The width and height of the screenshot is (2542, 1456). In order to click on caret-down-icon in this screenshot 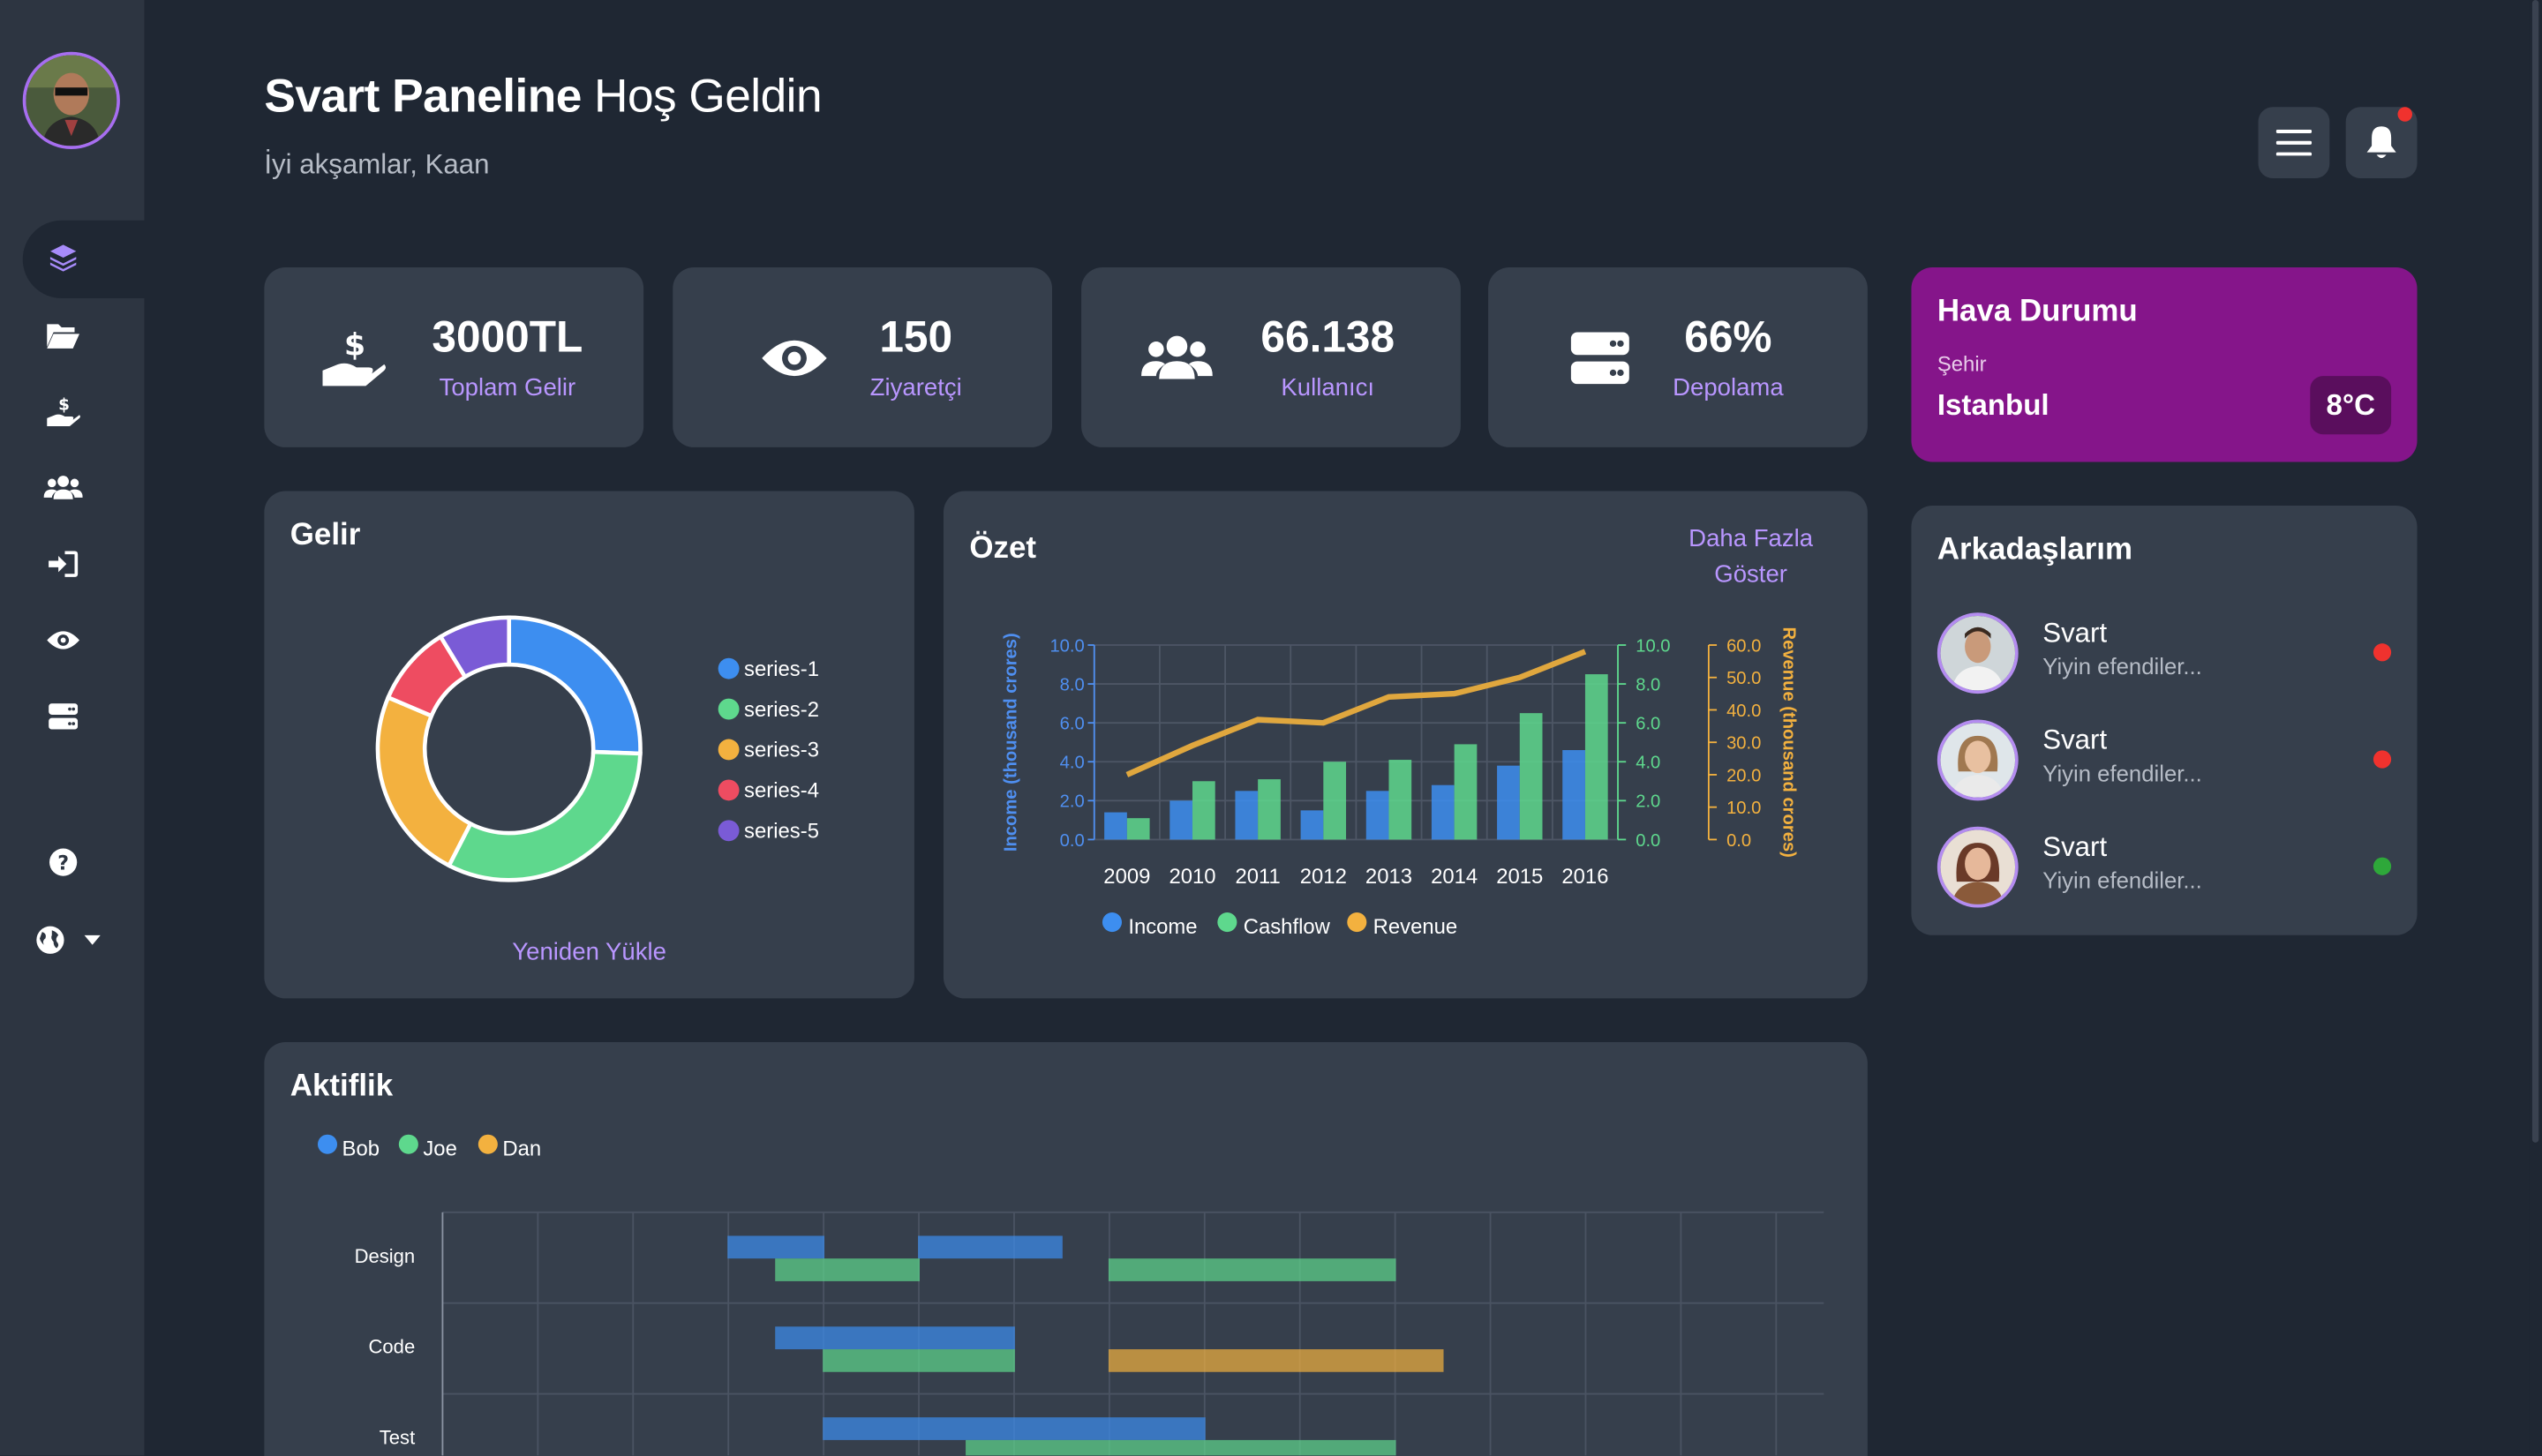, I will do `click(93, 939)`.